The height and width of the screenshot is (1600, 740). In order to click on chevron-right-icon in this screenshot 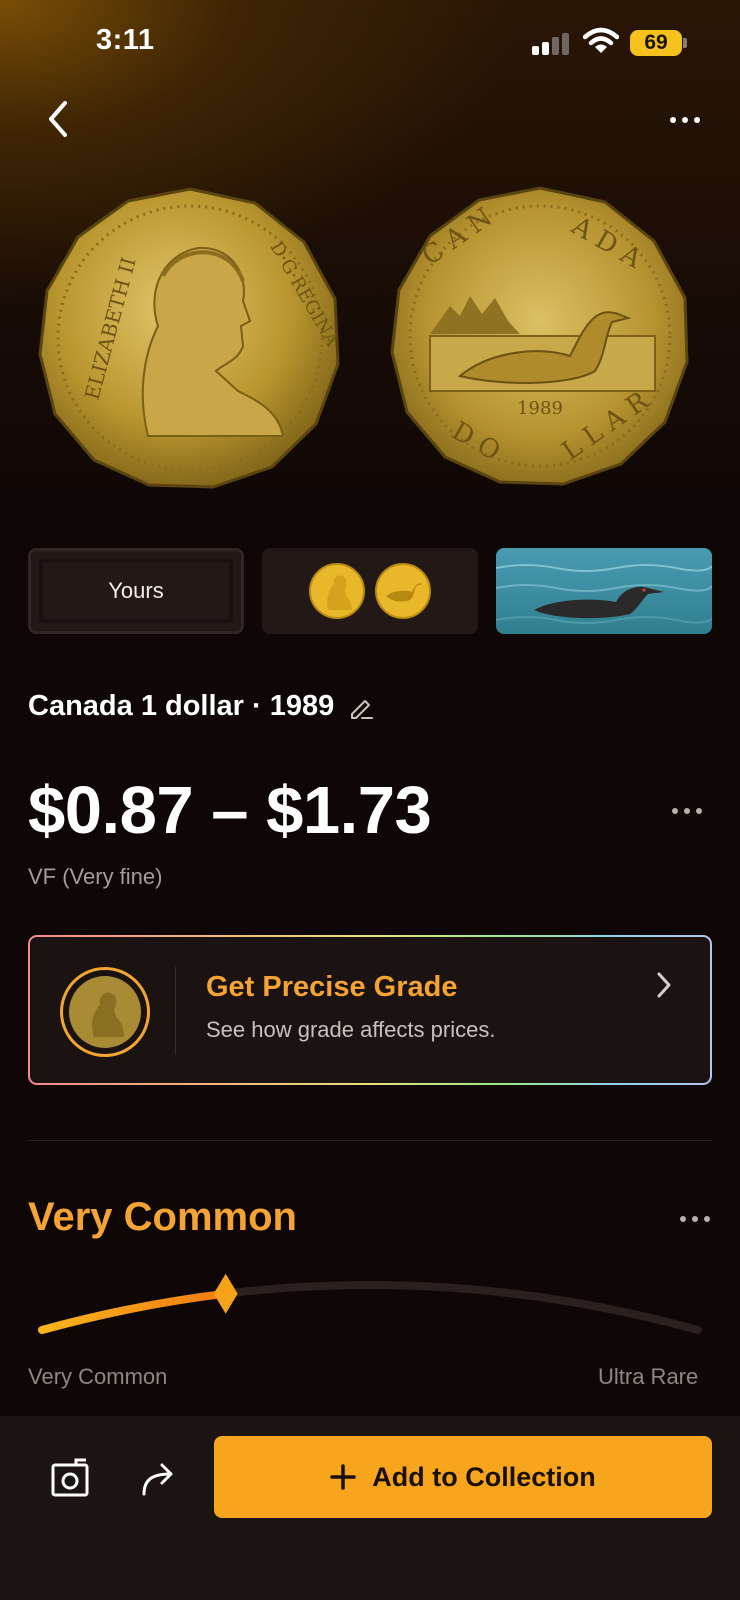, I will do `click(664, 985)`.